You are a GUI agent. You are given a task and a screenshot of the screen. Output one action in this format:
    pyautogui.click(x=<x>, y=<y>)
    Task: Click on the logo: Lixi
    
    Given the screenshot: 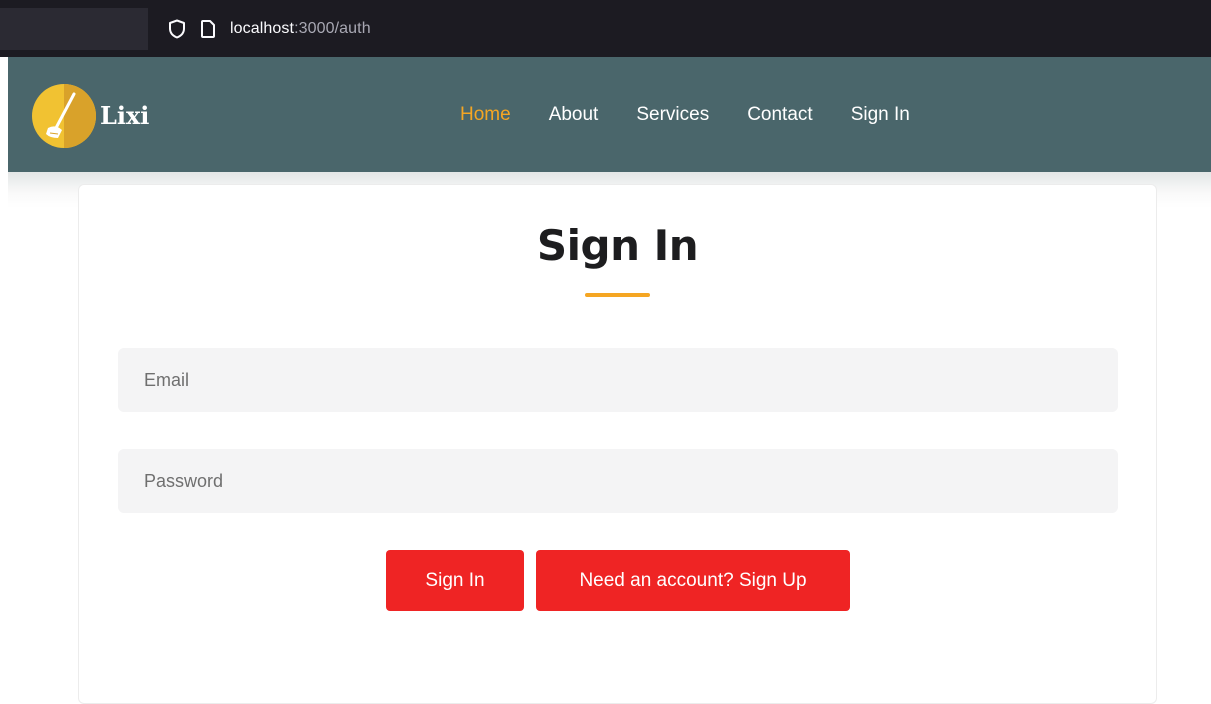 What is the action you would take?
    pyautogui.click(x=89, y=118)
    